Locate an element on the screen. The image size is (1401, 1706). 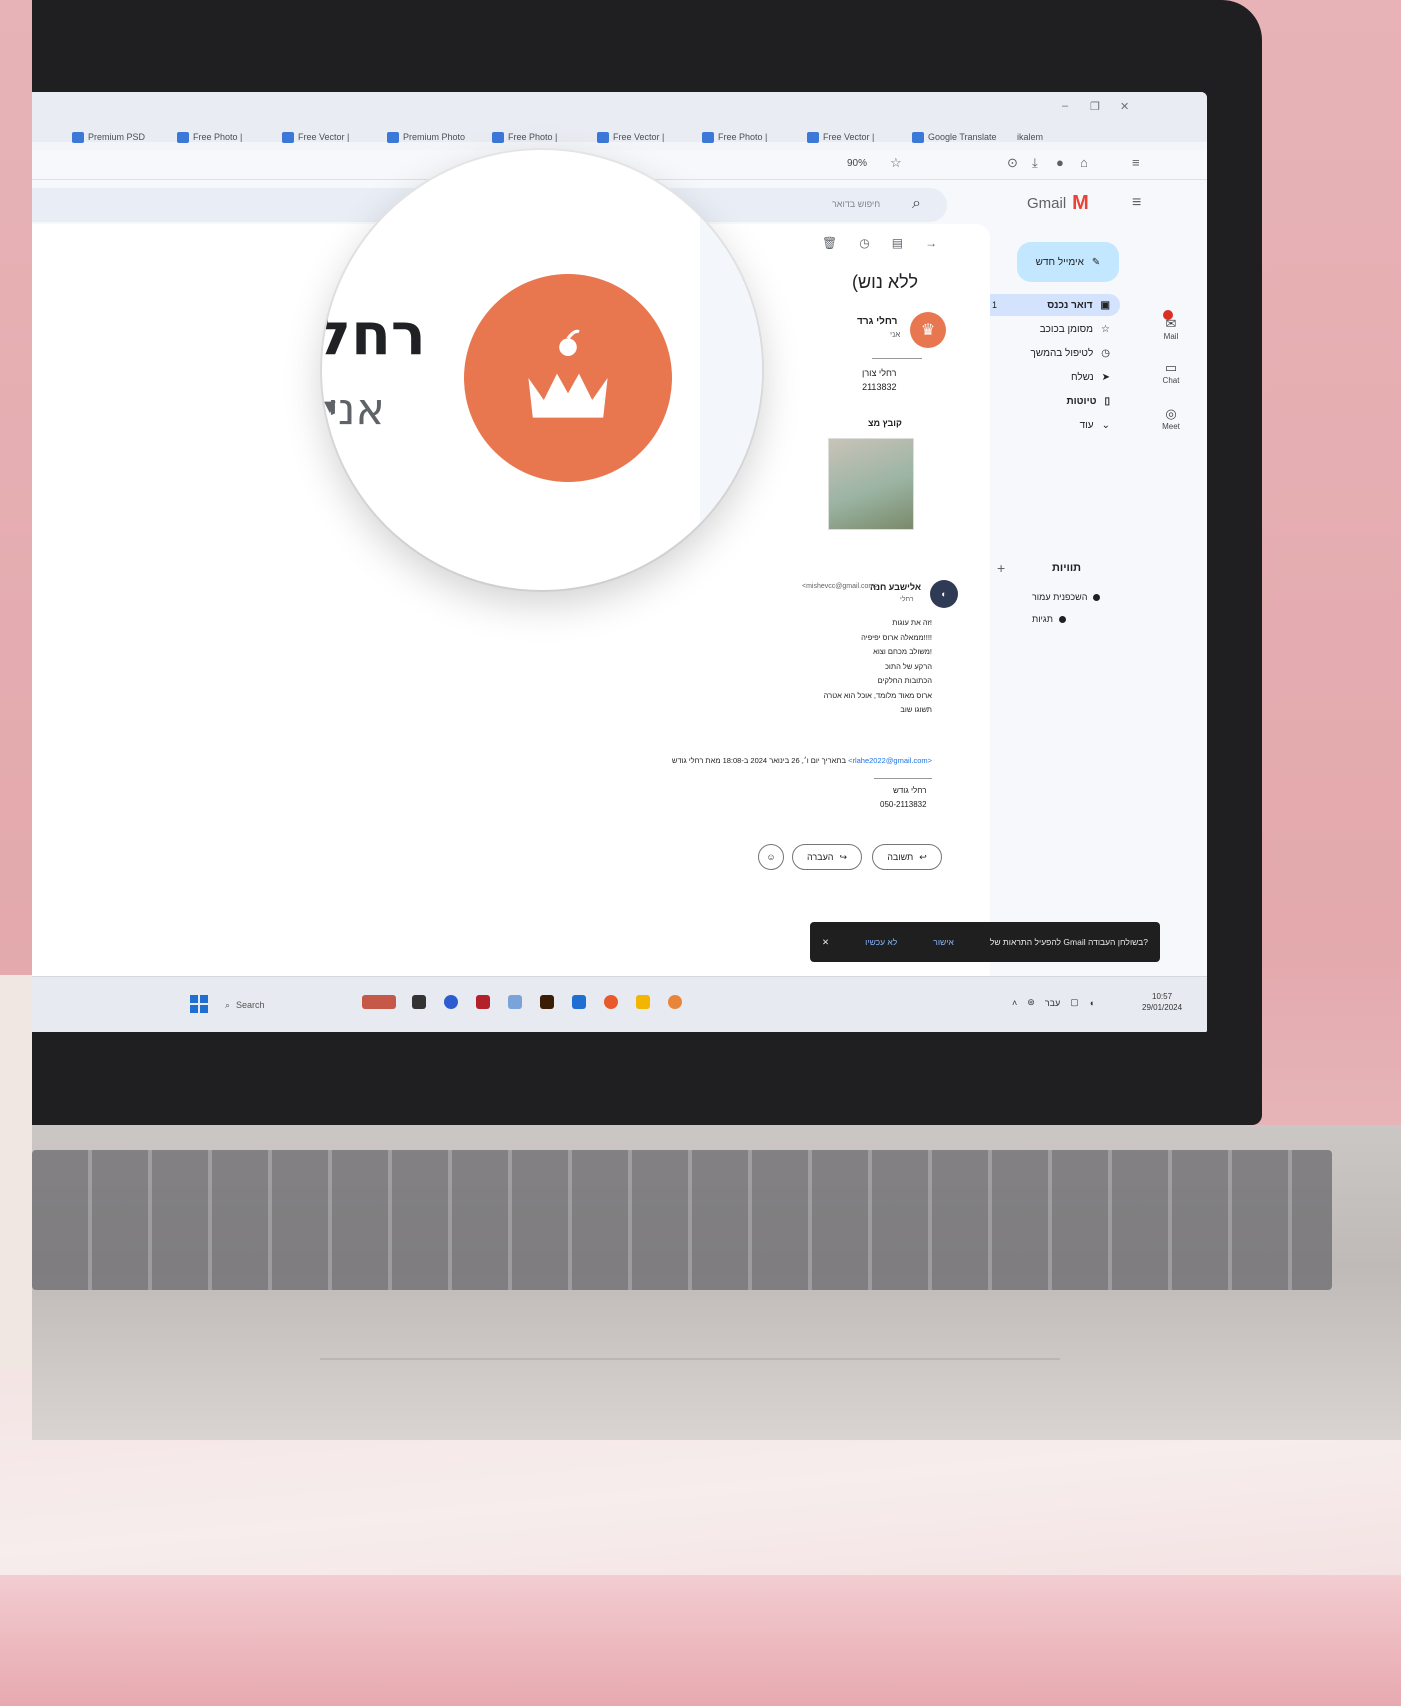
taskbar-widget-icon is located at coordinates (379, 1002).